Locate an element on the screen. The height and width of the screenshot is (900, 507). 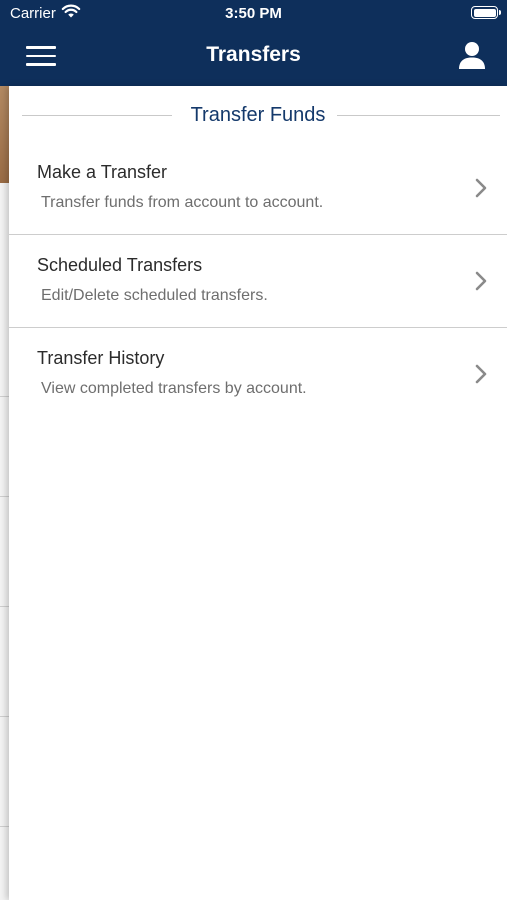
section-title: Transfer Funds is located at coordinates (258, 115).